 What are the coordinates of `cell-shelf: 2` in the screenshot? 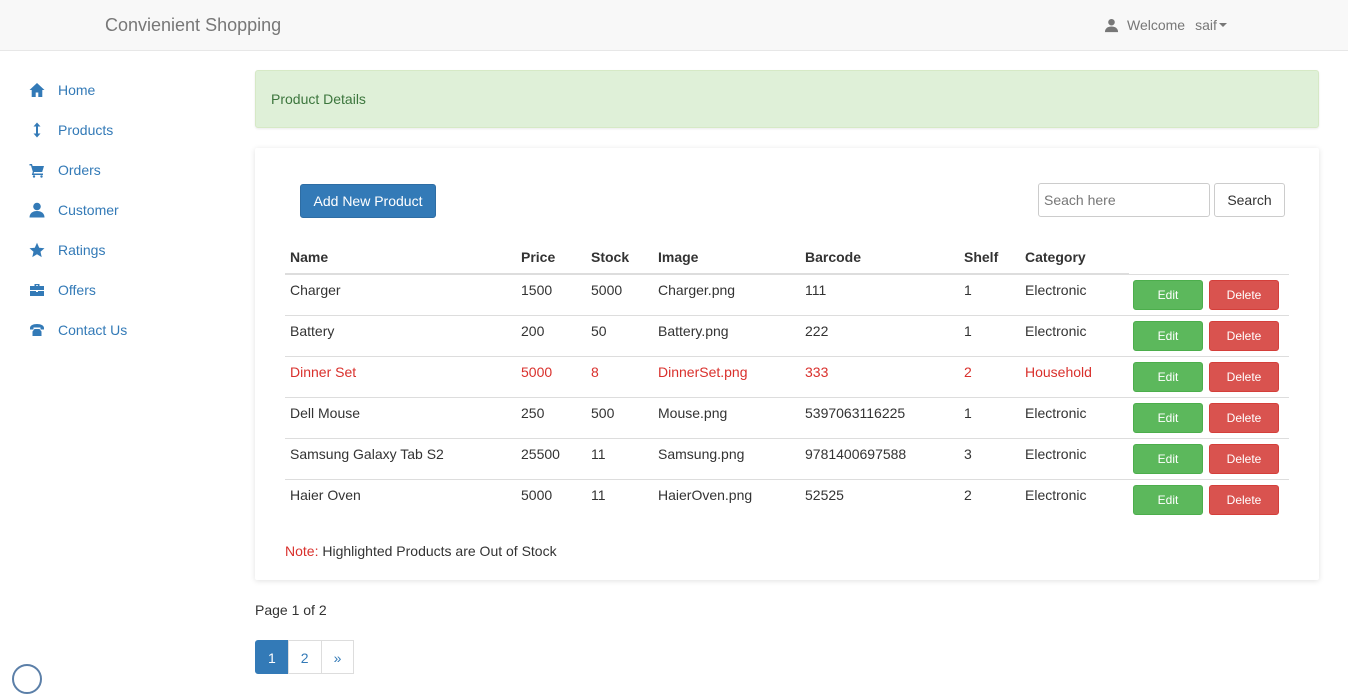 It's located at (989, 499).